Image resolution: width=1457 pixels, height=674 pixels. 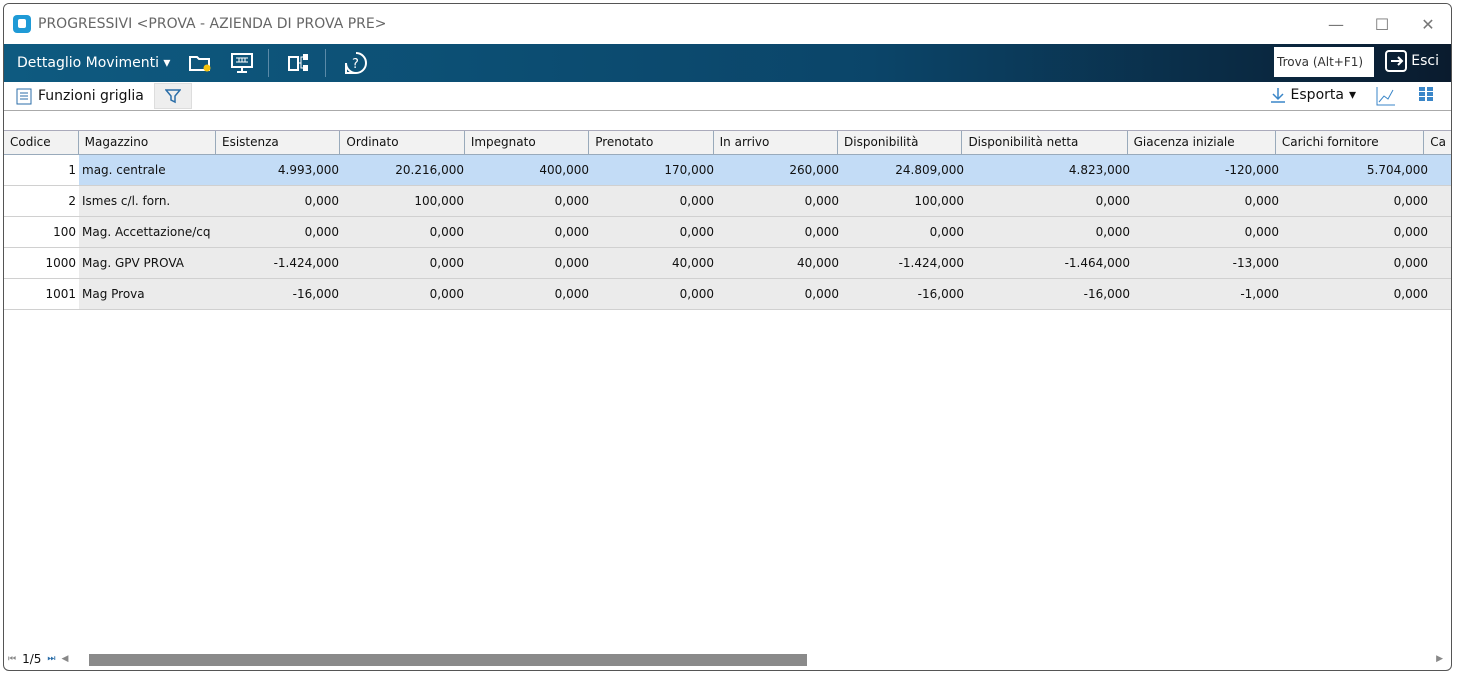 What do you see at coordinates (564, 170) in the screenshot?
I see `table-cell: 400,000` at bounding box center [564, 170].